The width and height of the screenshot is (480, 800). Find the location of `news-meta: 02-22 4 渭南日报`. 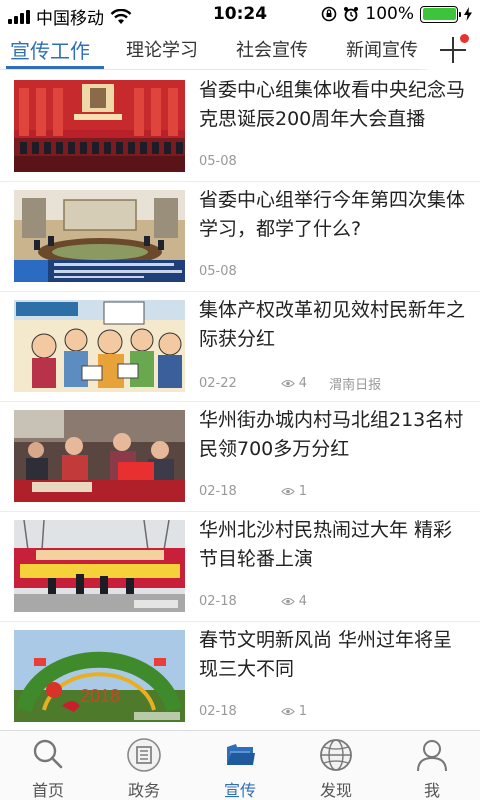

news-meta: 02-22 4 渭南日报 is located at coordinates (290, 383).